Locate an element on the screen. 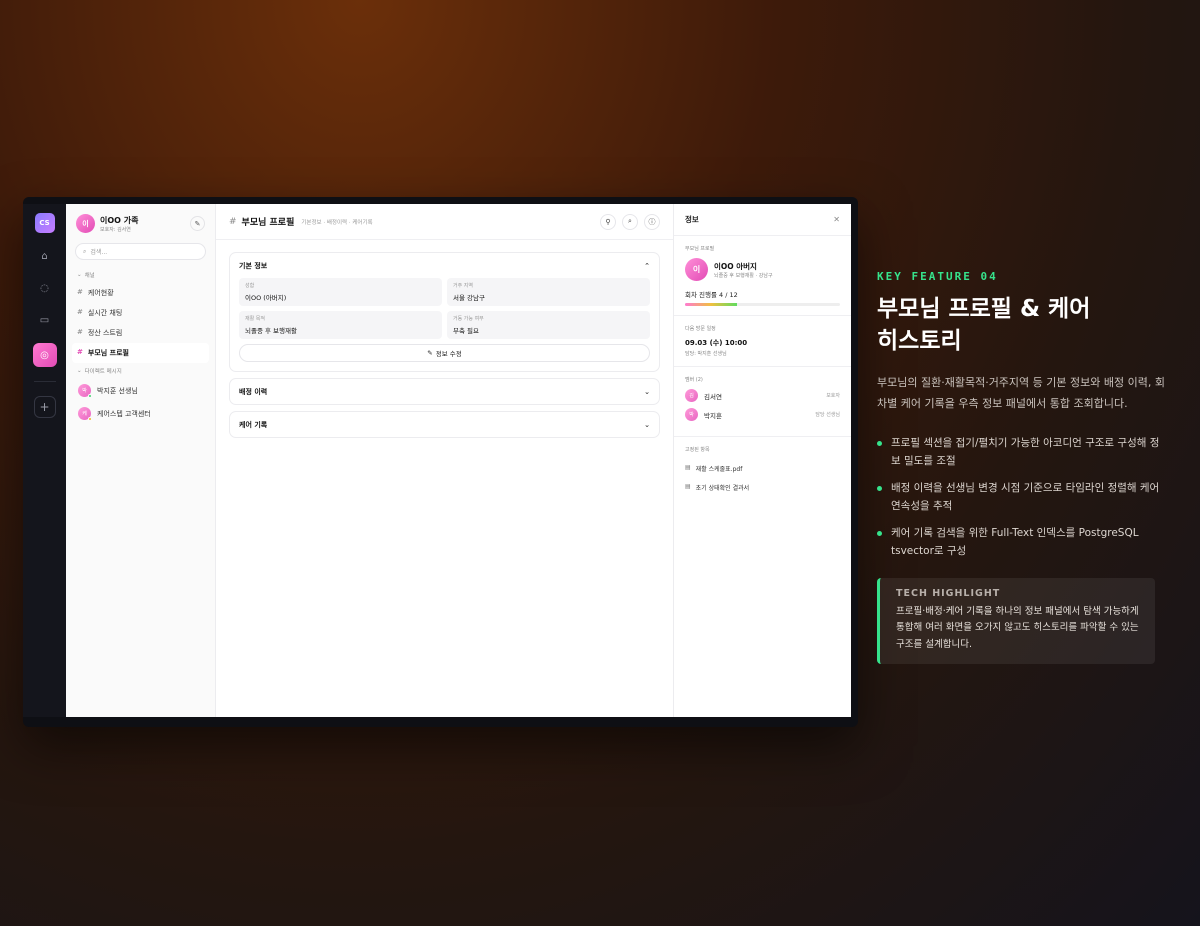 The image size is (1200, 926). edit-info-button: ✎ 정보 수정 is located at coordinates (444, 353).